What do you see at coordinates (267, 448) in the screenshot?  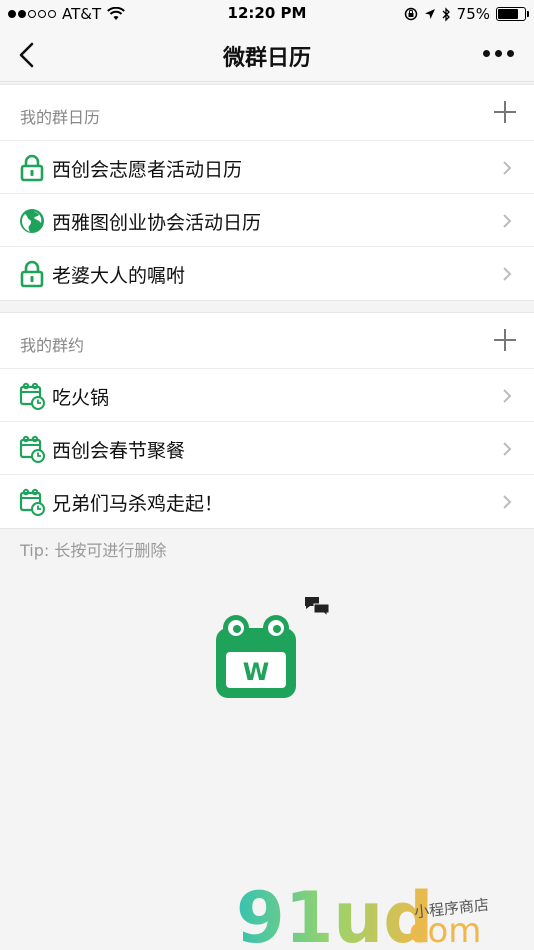 I see `appointment-list-item: 西创会春节聚餐` at bounding box center [267, 448].